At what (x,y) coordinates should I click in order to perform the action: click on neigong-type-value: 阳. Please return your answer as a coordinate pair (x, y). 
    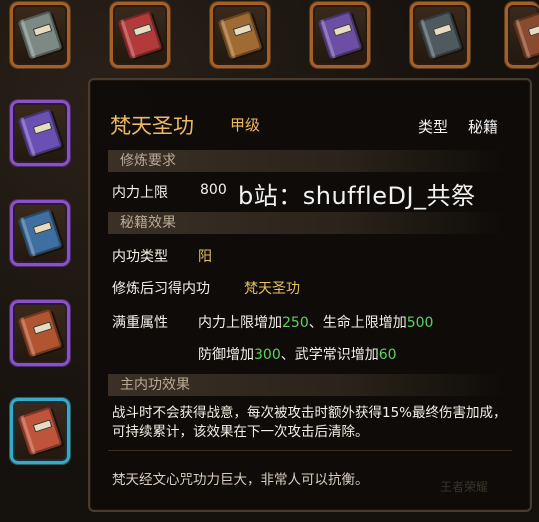
    Looking at the image, I should click on (205, 257).